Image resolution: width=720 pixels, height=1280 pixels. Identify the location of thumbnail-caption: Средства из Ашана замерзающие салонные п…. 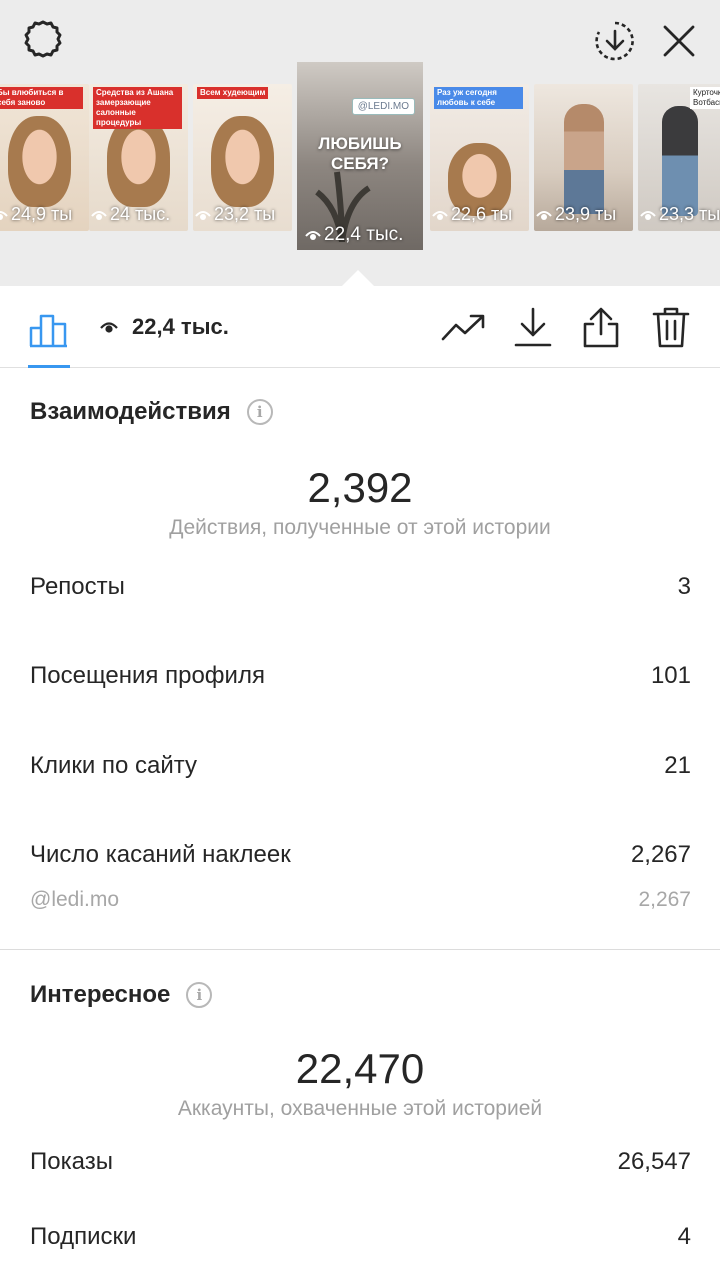
(138, 108).